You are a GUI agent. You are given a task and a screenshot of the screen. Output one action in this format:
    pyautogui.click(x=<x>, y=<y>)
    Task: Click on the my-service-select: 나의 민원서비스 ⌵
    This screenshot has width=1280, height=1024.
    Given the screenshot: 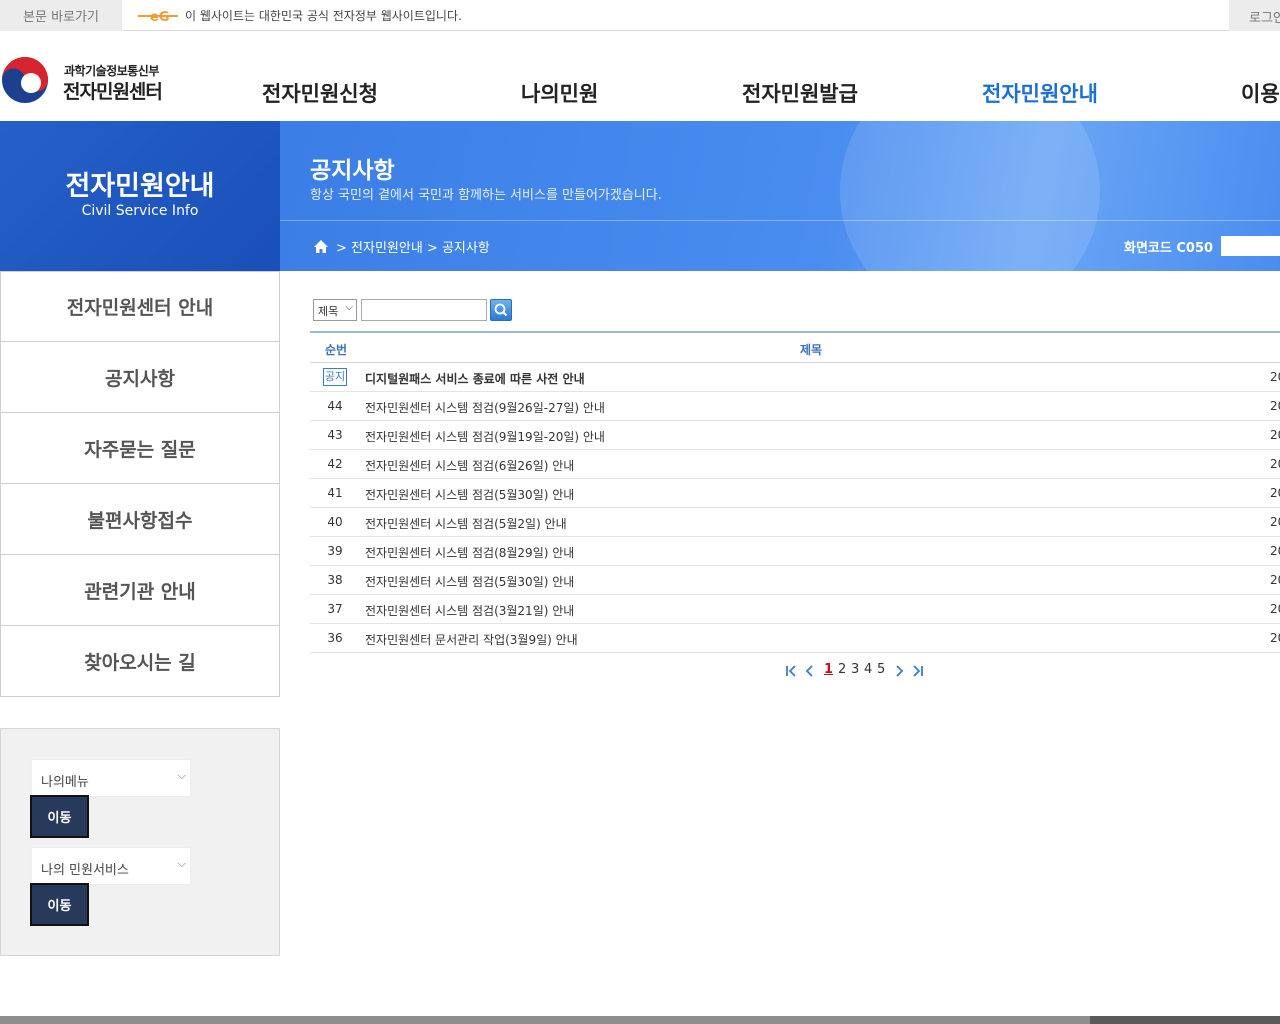 What is the action you would take?
    pyautogui.click(x=111, y=866)
    